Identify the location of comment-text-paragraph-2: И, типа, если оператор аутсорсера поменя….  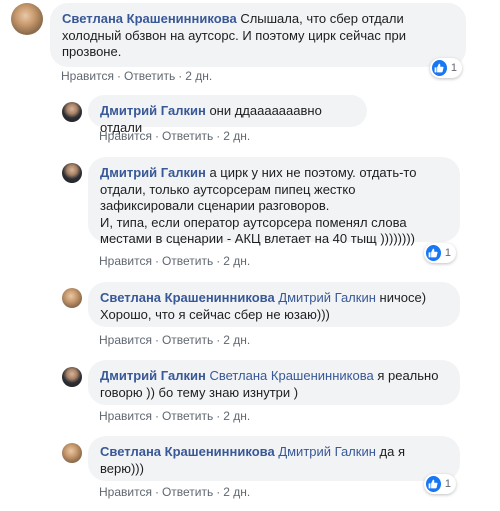
(257, 230).